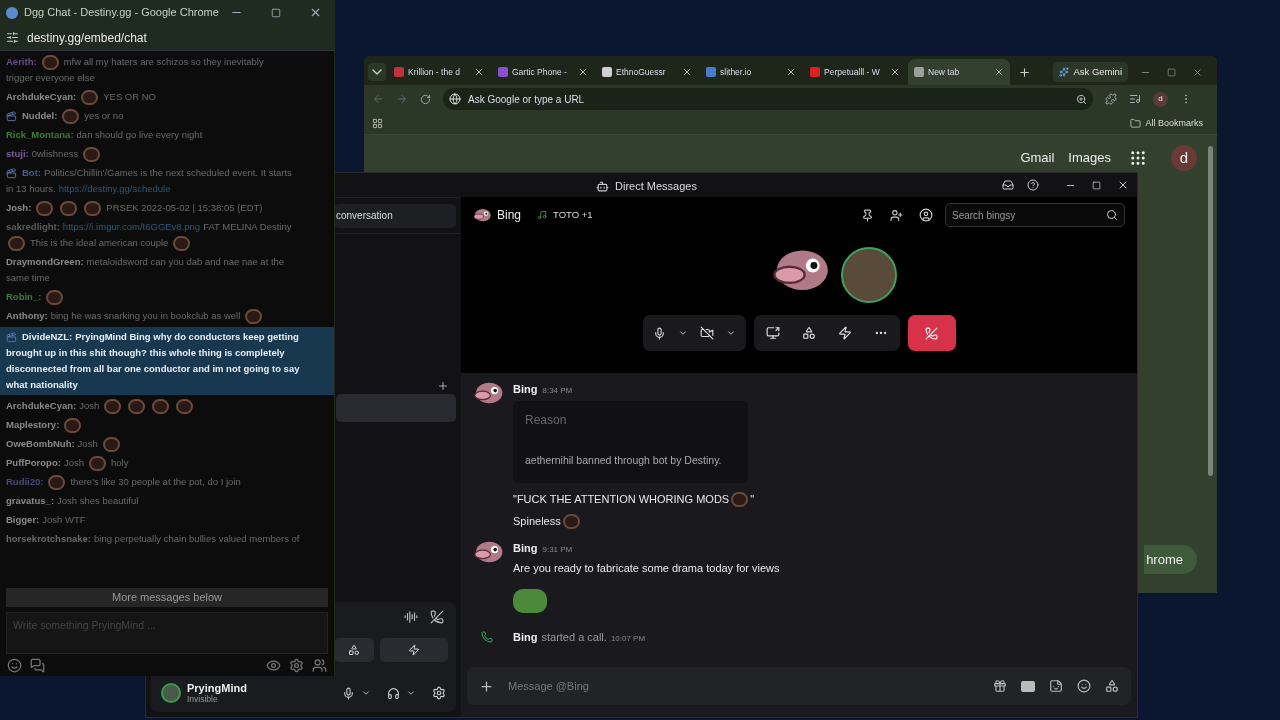 This screenshot has width=1280, height=720. What do you see at coordinates (926, 215) in the screenshot?
I see `user-profile-icon` at bounding box center [926, 215].